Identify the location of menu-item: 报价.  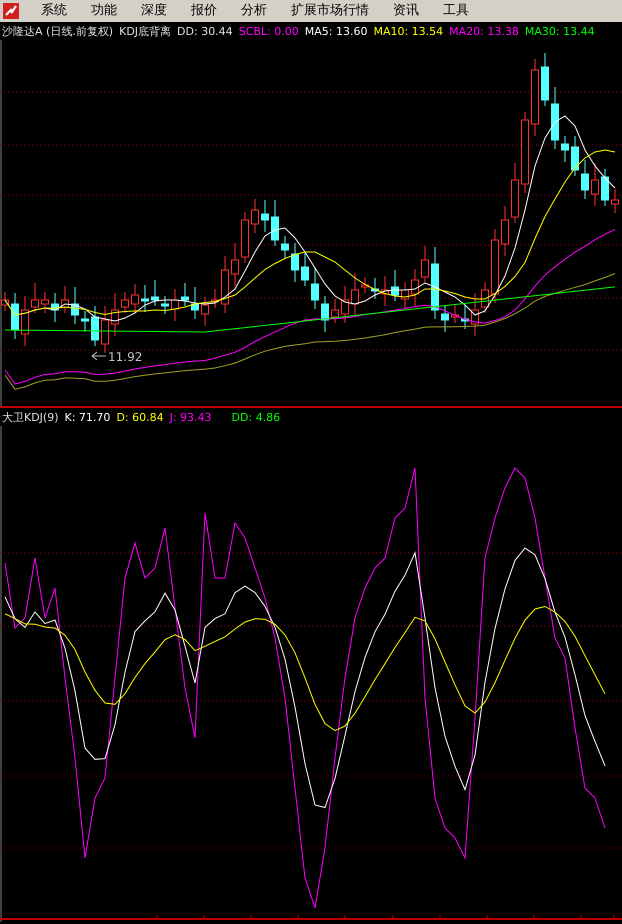
(204, 11).